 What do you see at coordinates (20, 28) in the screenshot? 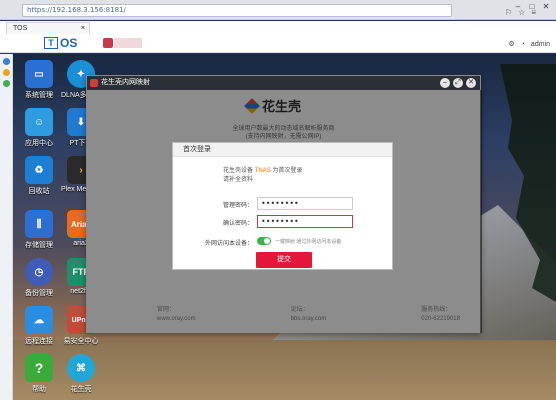
I see `tab-label: TOS` at bounding box center [20, 28].